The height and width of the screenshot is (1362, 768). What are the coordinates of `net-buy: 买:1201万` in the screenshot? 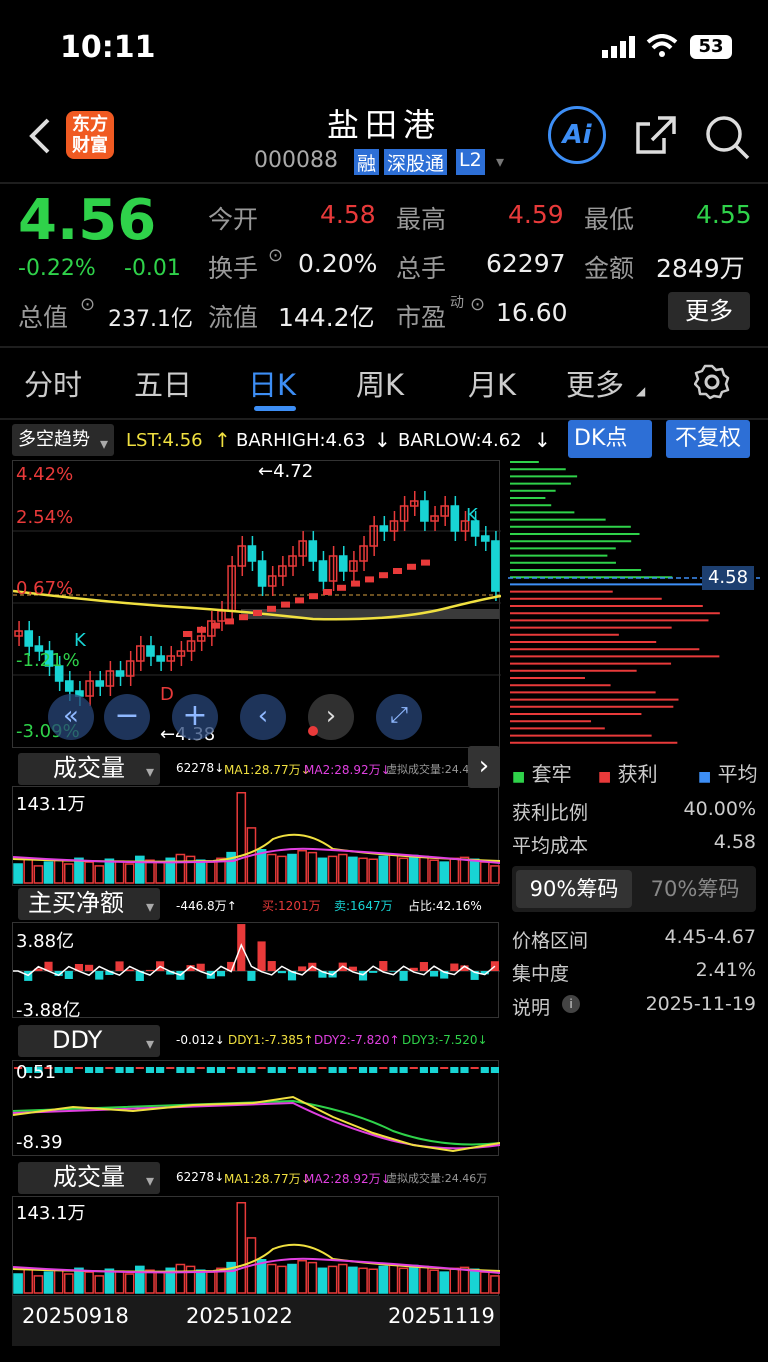 It's located at (291, 906).